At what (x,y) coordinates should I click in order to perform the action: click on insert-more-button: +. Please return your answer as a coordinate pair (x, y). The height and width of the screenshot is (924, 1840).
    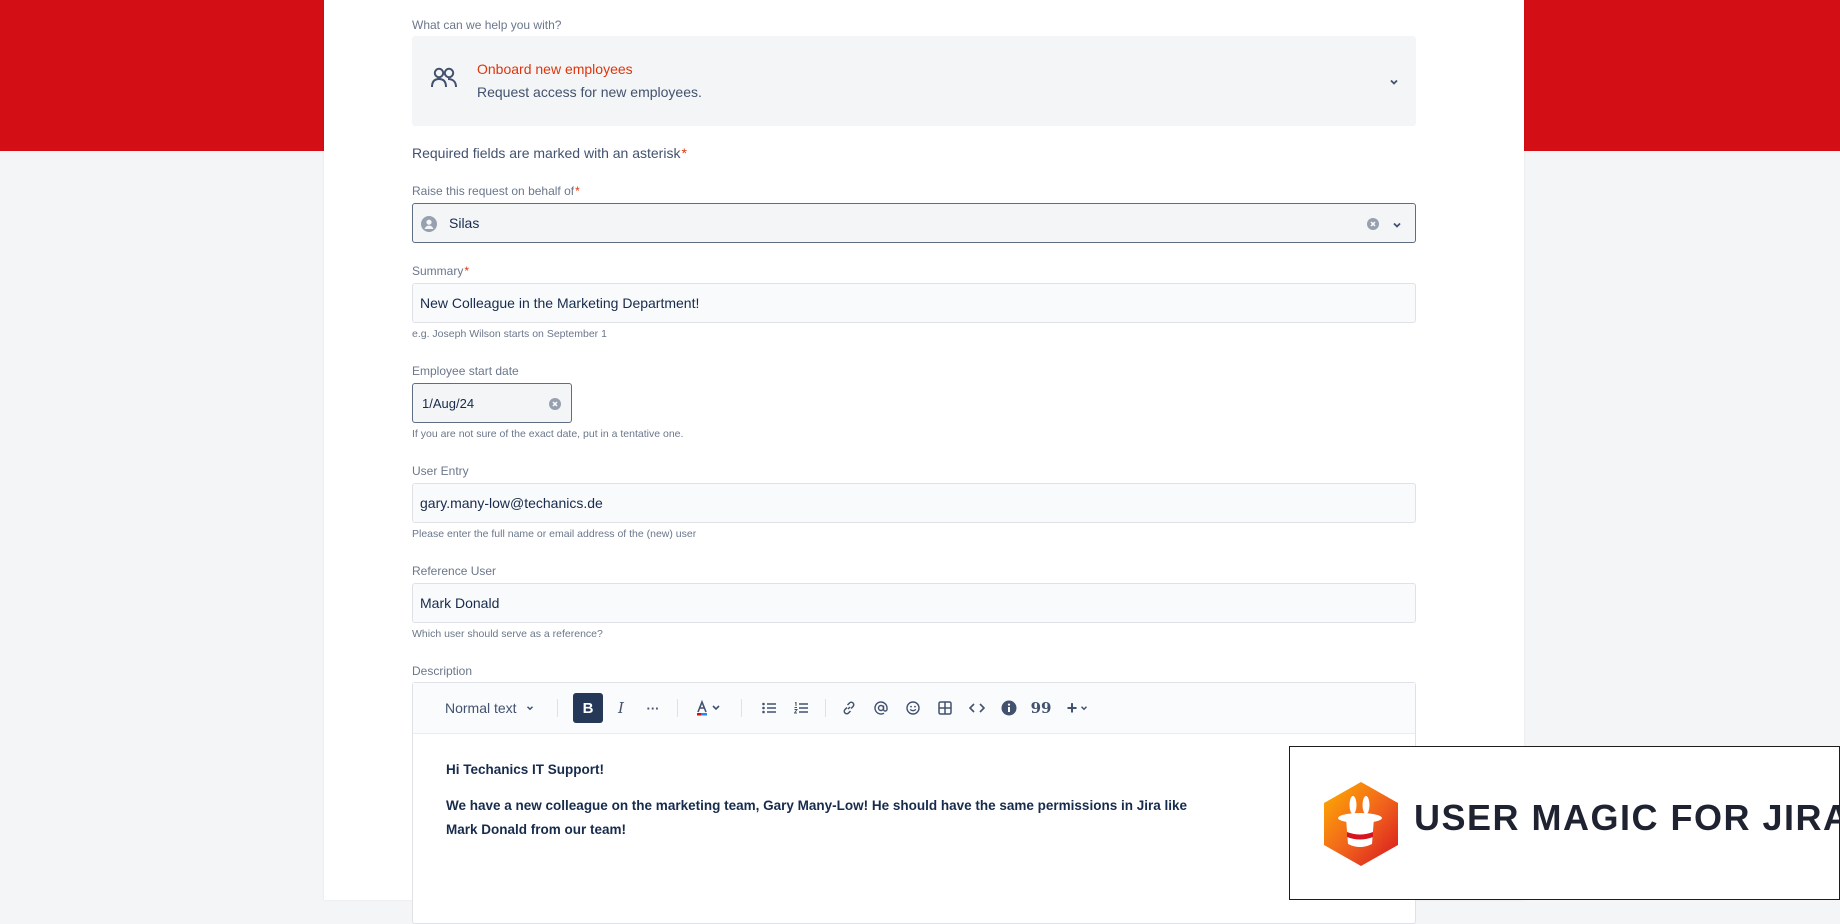
    Looking at the image, I should click on (1078, 708).